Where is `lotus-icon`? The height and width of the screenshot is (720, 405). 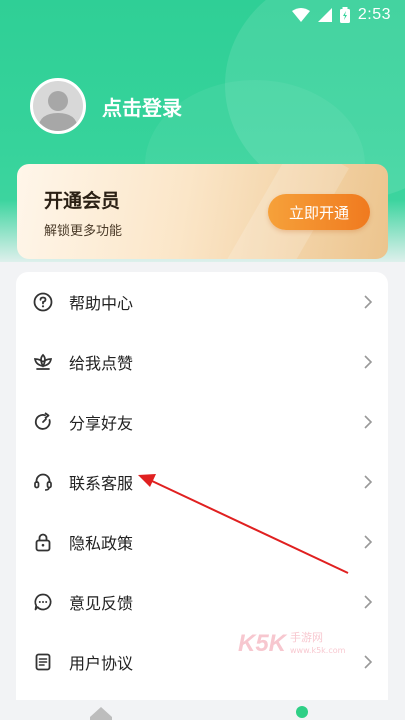 lotus-icon is located at coordinates (43, 362).